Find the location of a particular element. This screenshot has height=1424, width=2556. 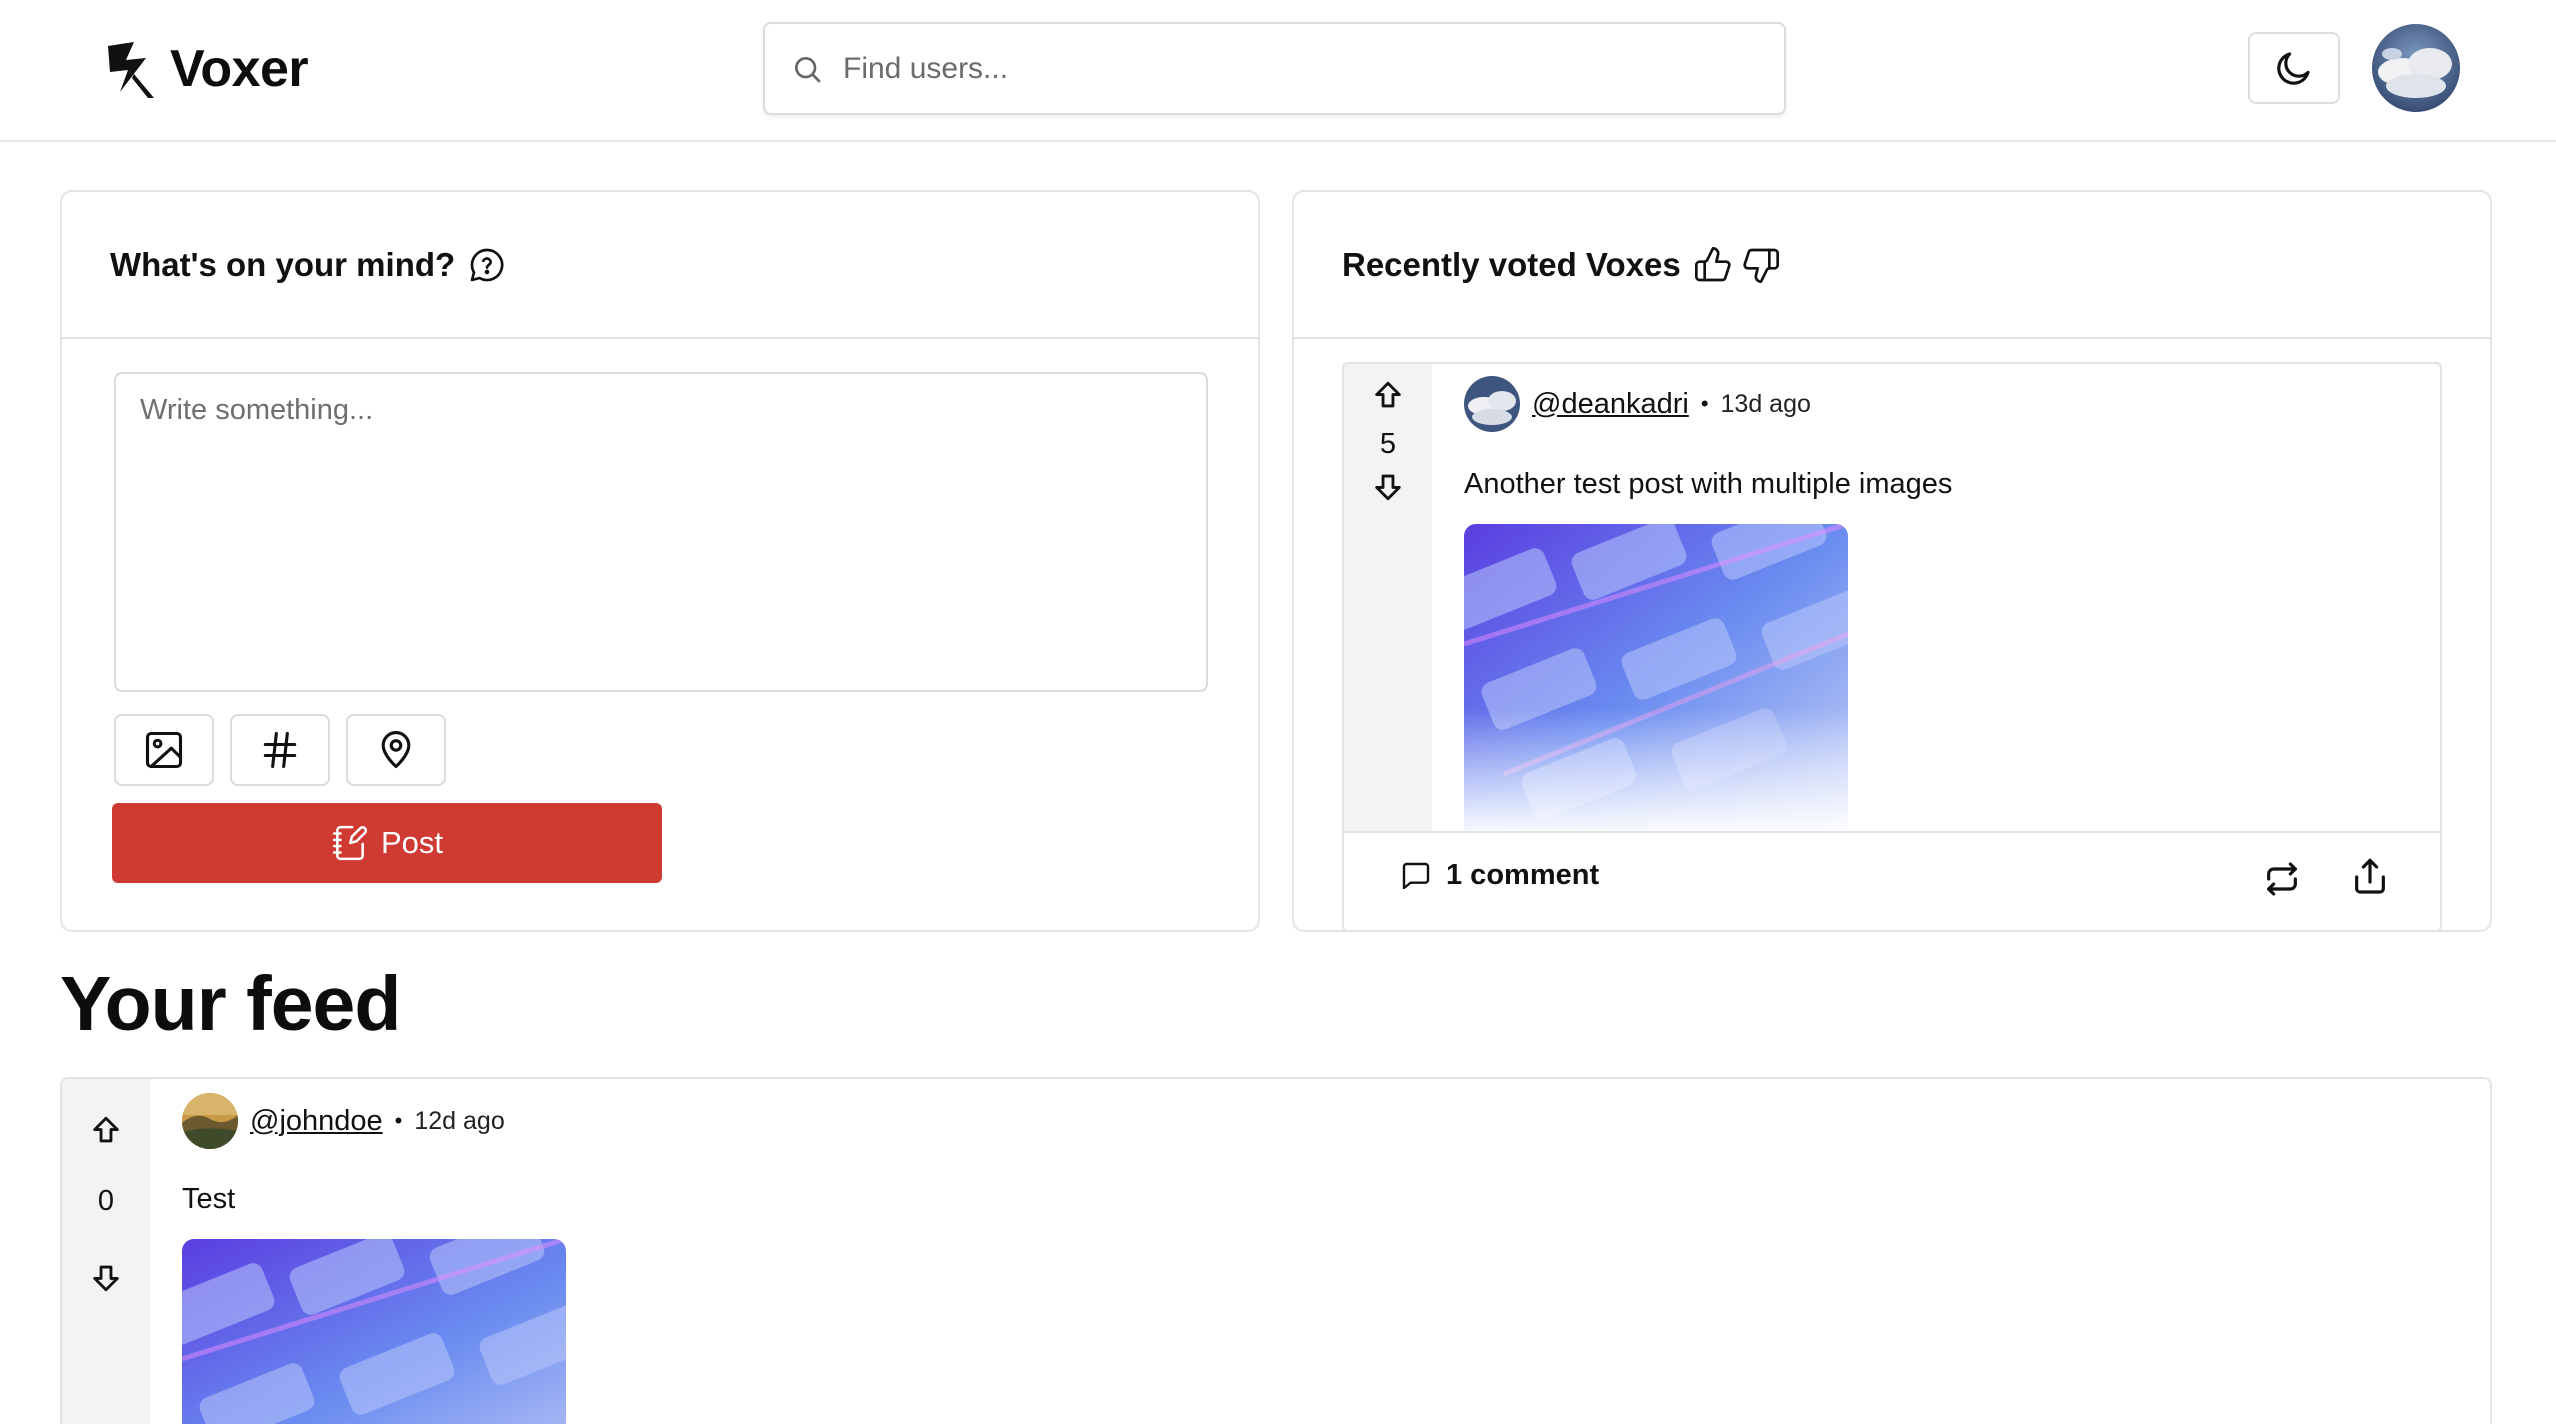

post-time: 12d ago is located at coordinates (459, 1120).